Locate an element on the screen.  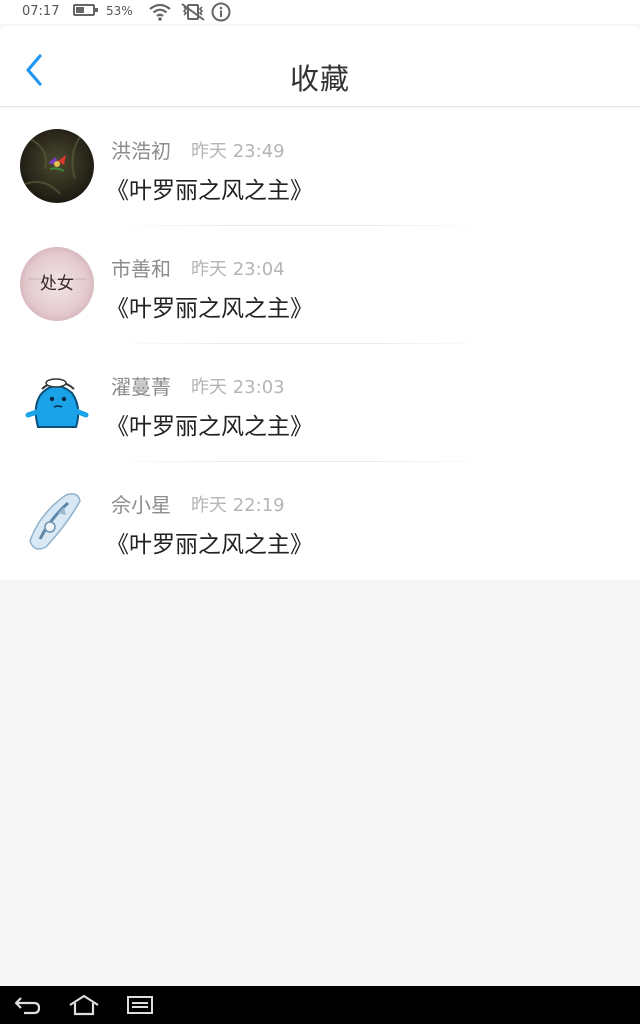
home-icon is located at coordinates (84, 1005).